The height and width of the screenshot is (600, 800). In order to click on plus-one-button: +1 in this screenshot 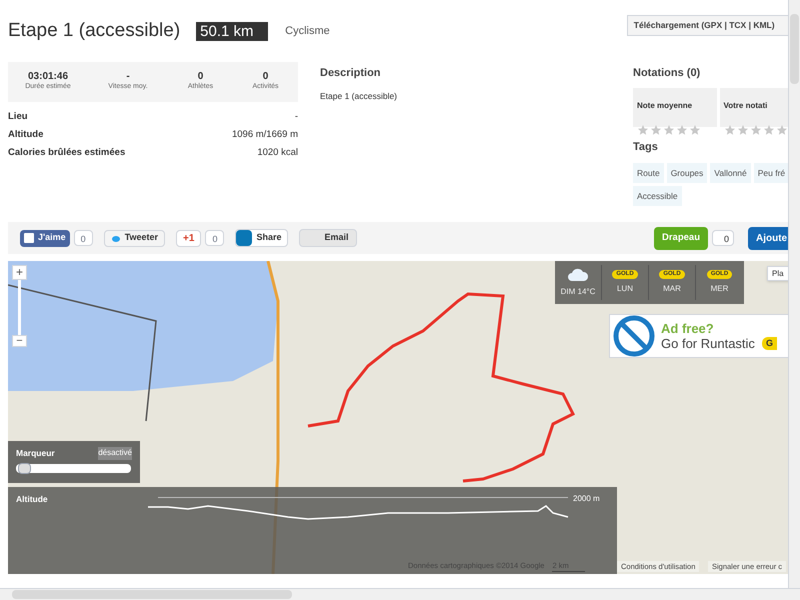, I will do `click(189, 238)`.